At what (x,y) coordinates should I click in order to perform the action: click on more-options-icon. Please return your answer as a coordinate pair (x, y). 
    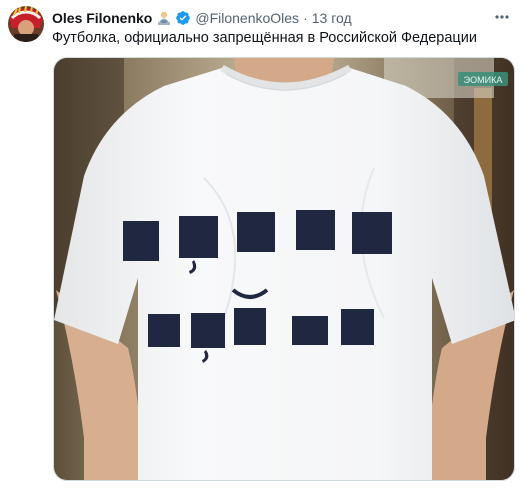
    Looking at the image, I should click on (502, 17).